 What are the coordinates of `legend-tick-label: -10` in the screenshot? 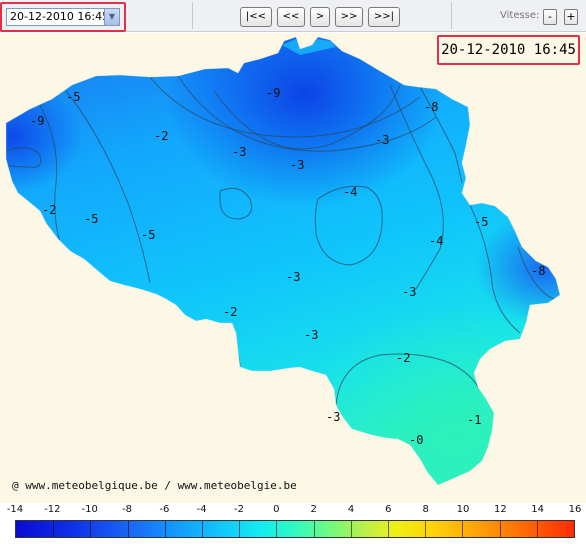 It's located at (89, 509).